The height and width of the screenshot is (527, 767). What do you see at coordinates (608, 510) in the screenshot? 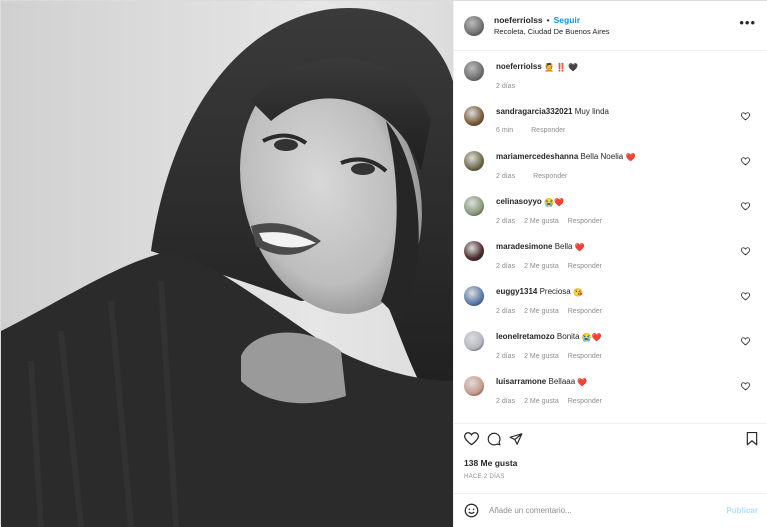
I see `comment-input` at bounding box center [608, 510].